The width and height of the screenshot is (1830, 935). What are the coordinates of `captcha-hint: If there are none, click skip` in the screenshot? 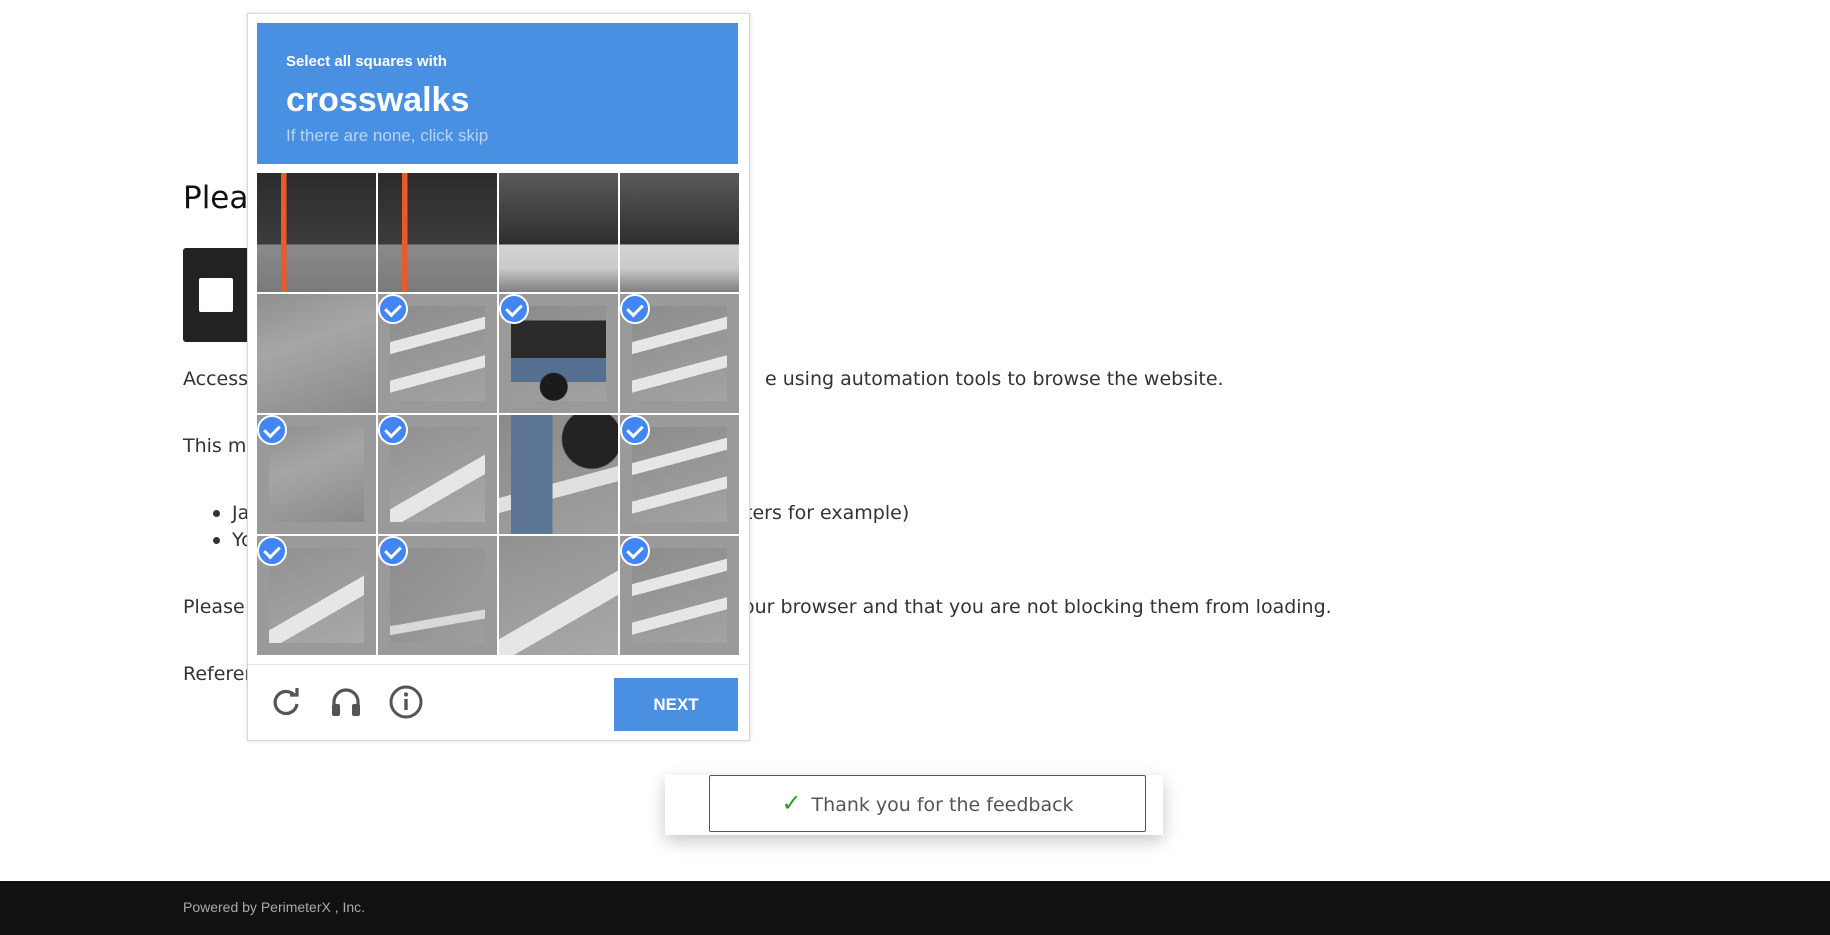 It's located at (387, 135).